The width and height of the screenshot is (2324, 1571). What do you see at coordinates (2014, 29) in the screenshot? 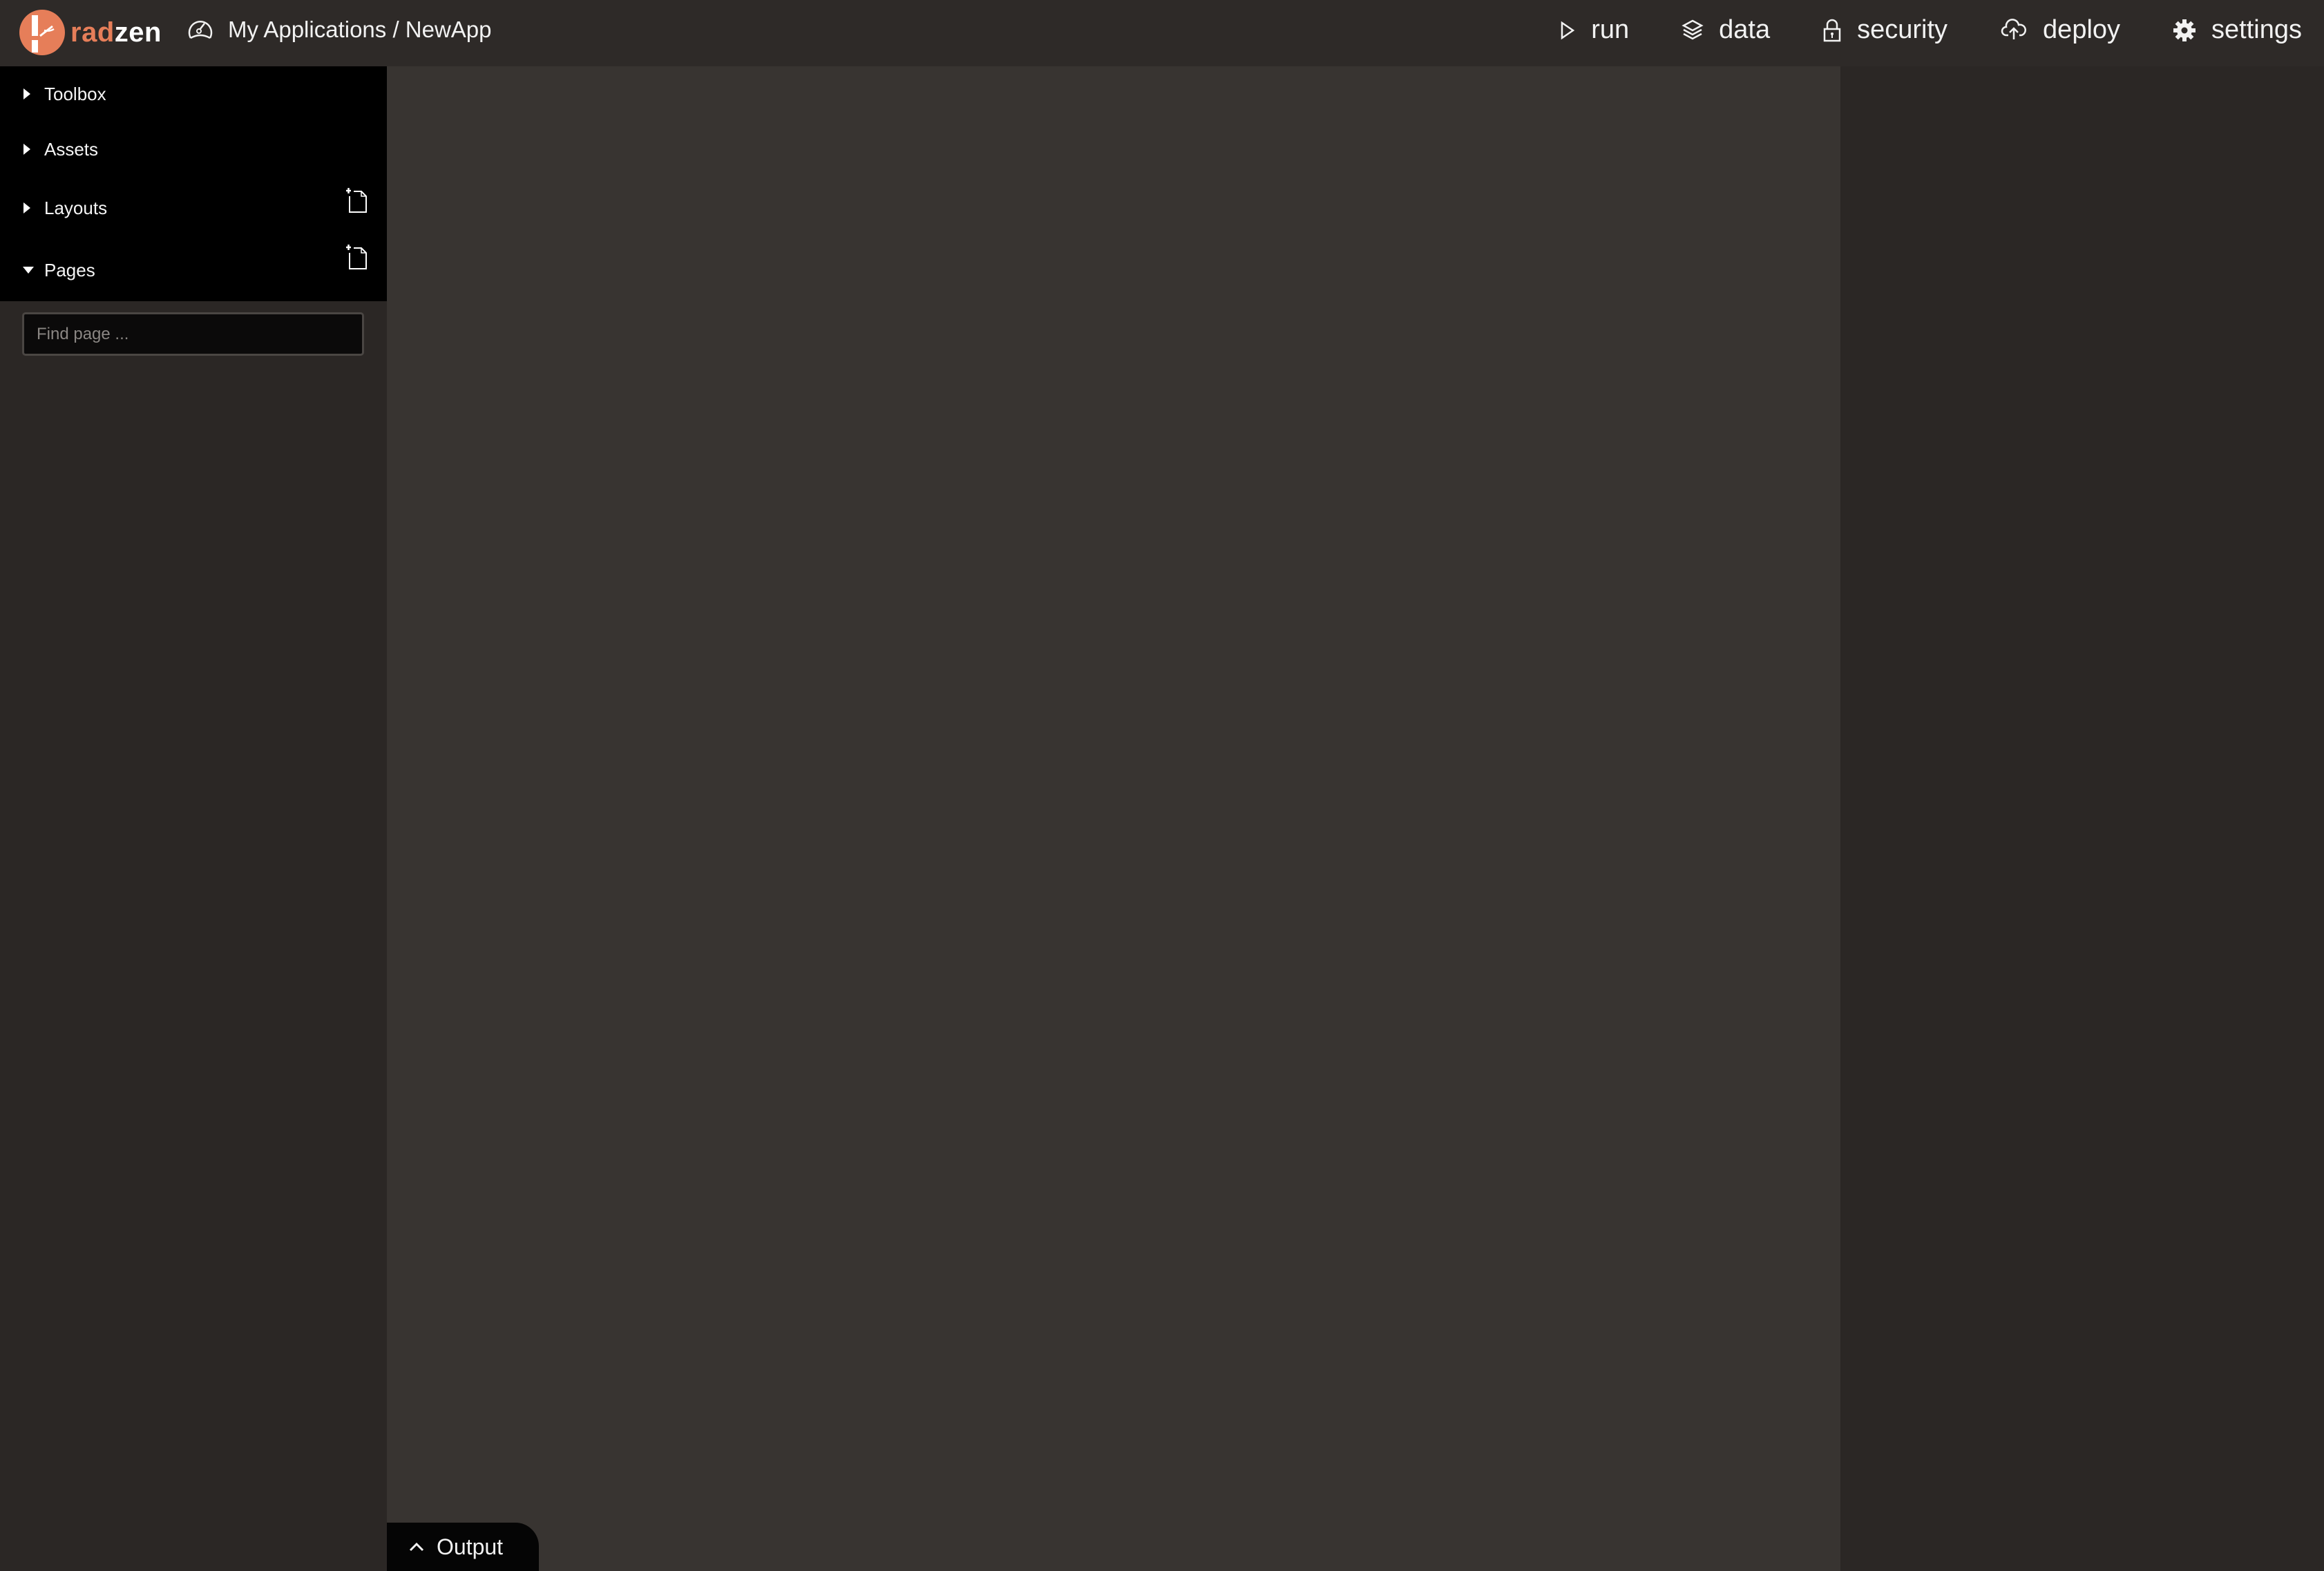
I see `cloud-upload-icon` at bounding box center [2014, 29].